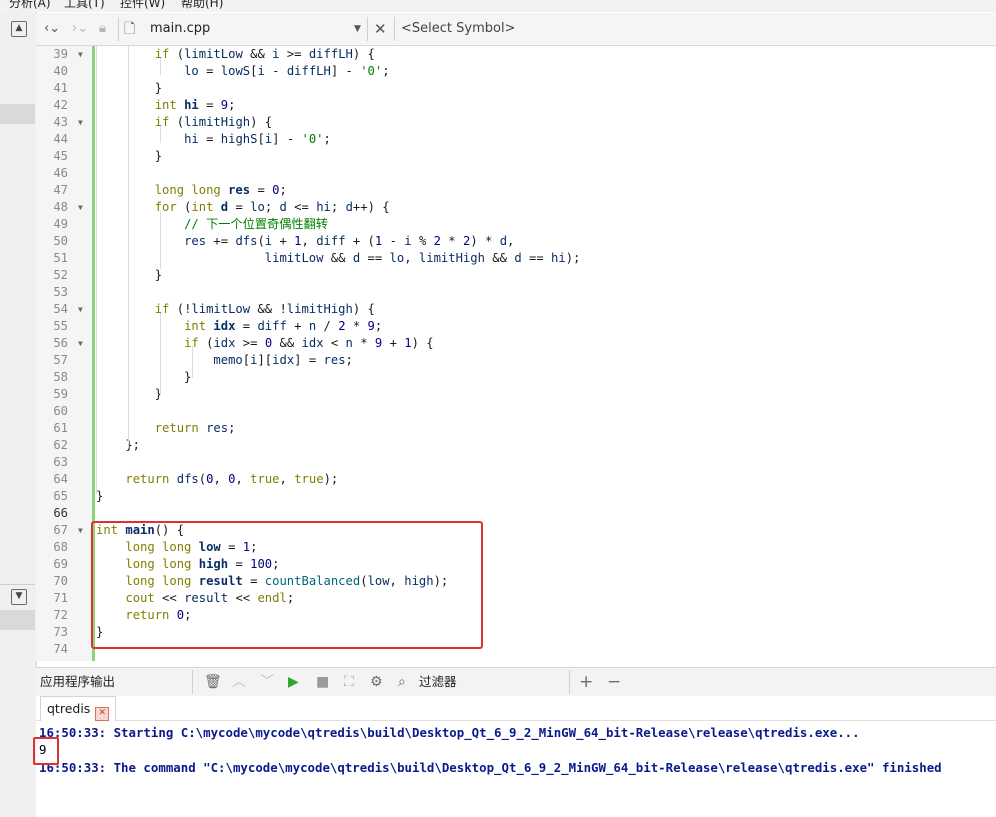 The image size is (996, 817). I want to click on line-number: 69, so click(60, 564).